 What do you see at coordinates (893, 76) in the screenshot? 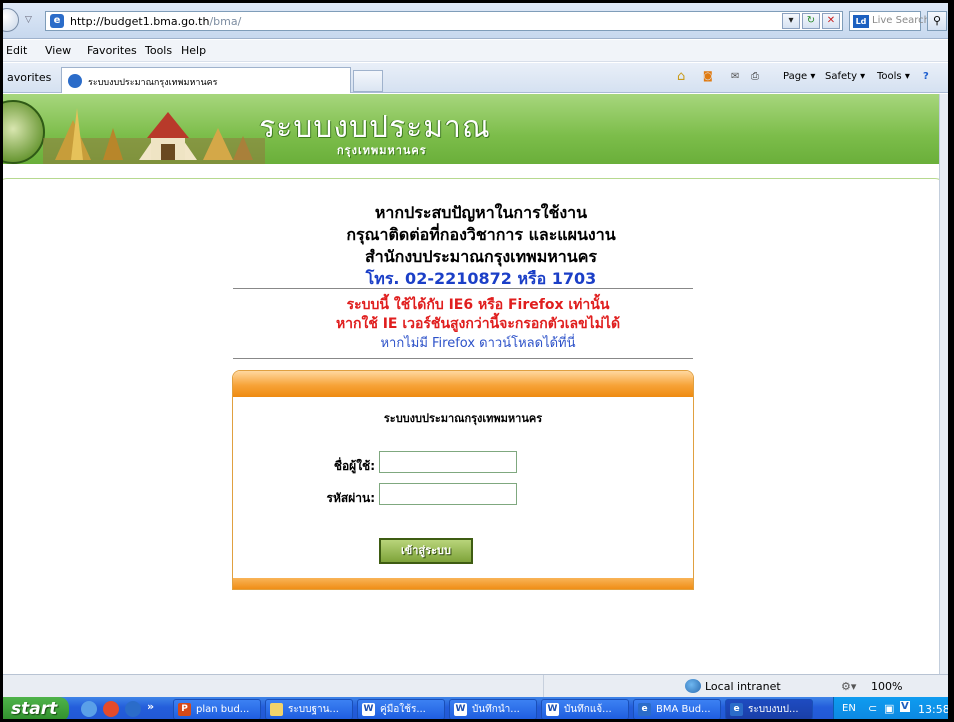
I see `tools-command-menu: Tools ▾` at bounding box center [893, 76].